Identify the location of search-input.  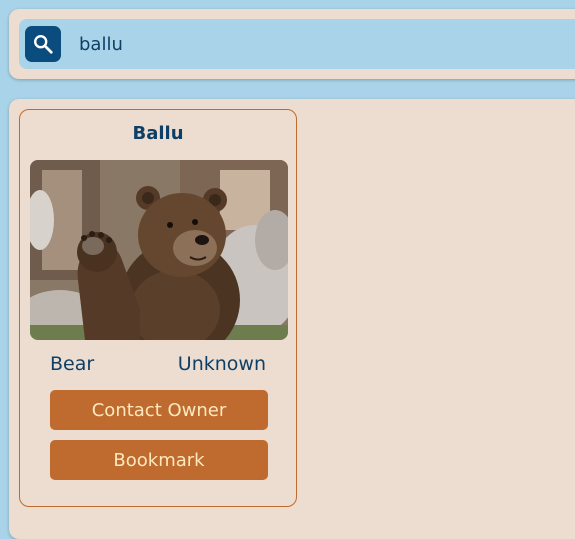
(319, 44).